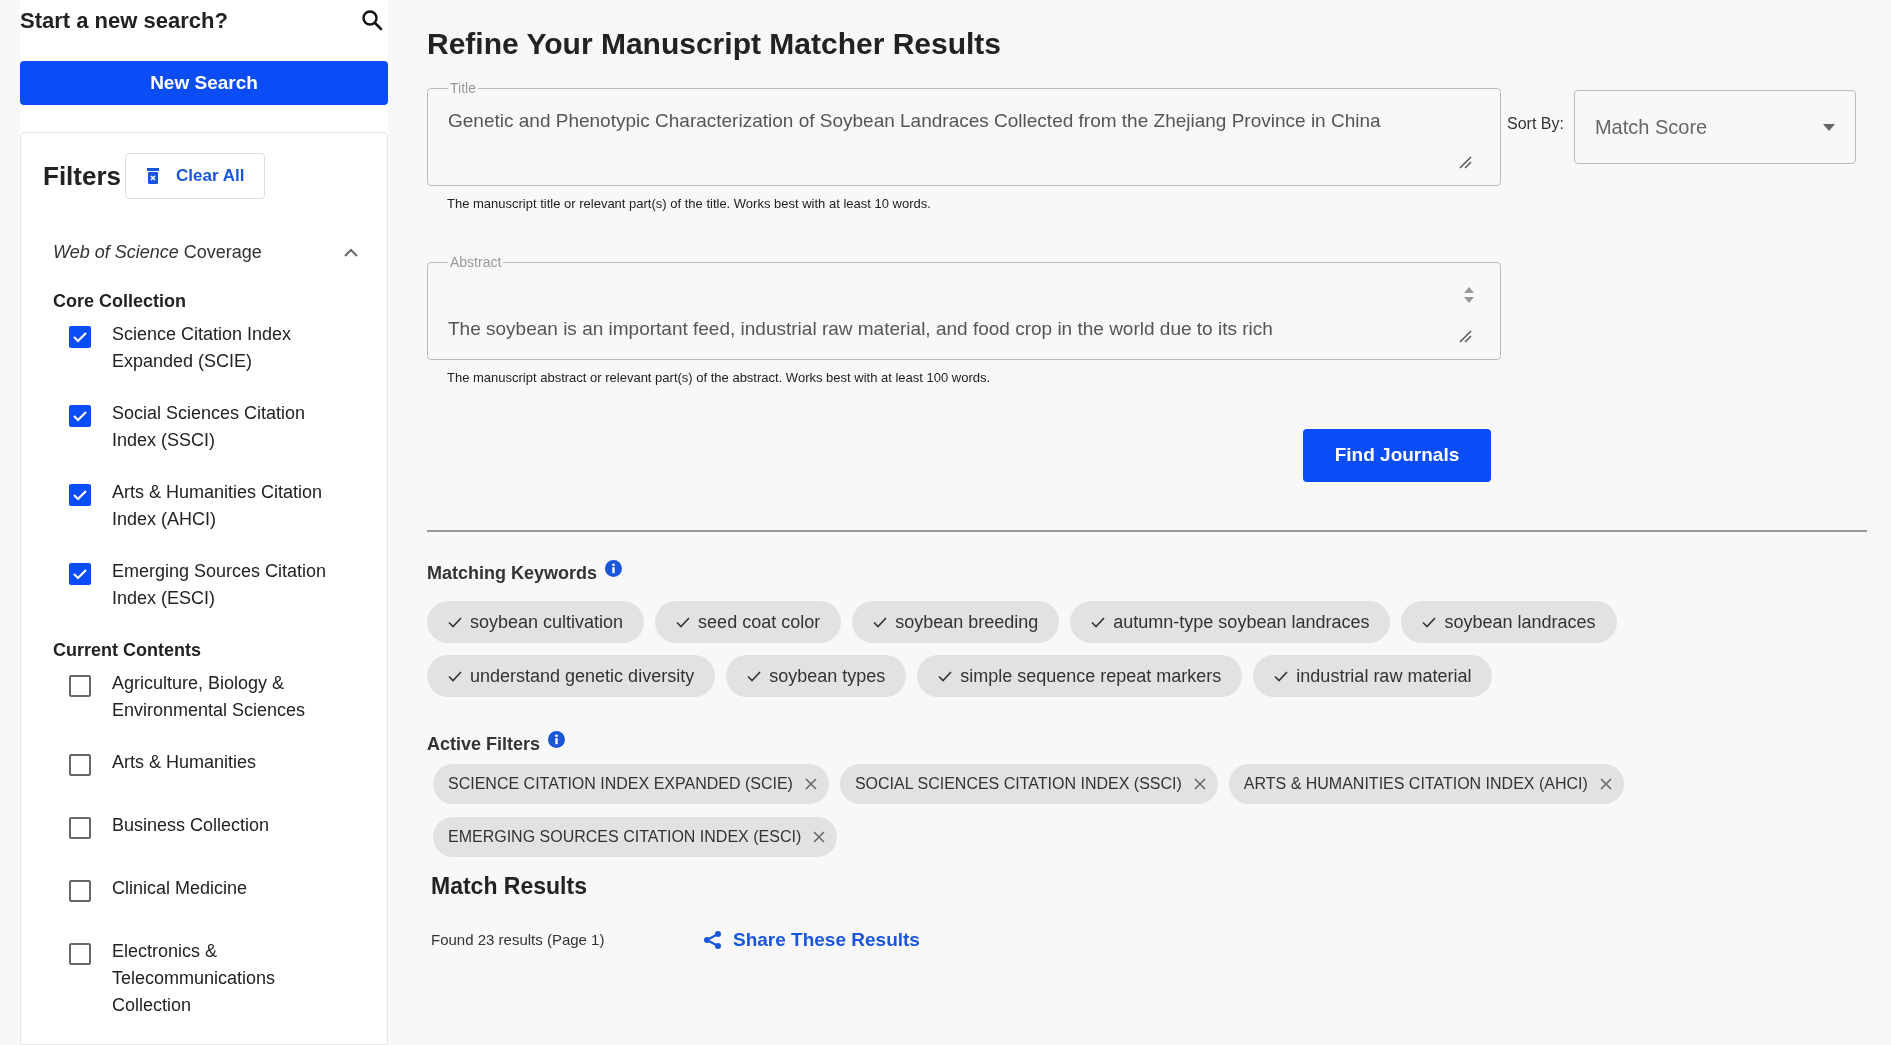  Describe the element at coordinates (127, 650) in the screenshot. I see `section-title: Current Contents` at that location.